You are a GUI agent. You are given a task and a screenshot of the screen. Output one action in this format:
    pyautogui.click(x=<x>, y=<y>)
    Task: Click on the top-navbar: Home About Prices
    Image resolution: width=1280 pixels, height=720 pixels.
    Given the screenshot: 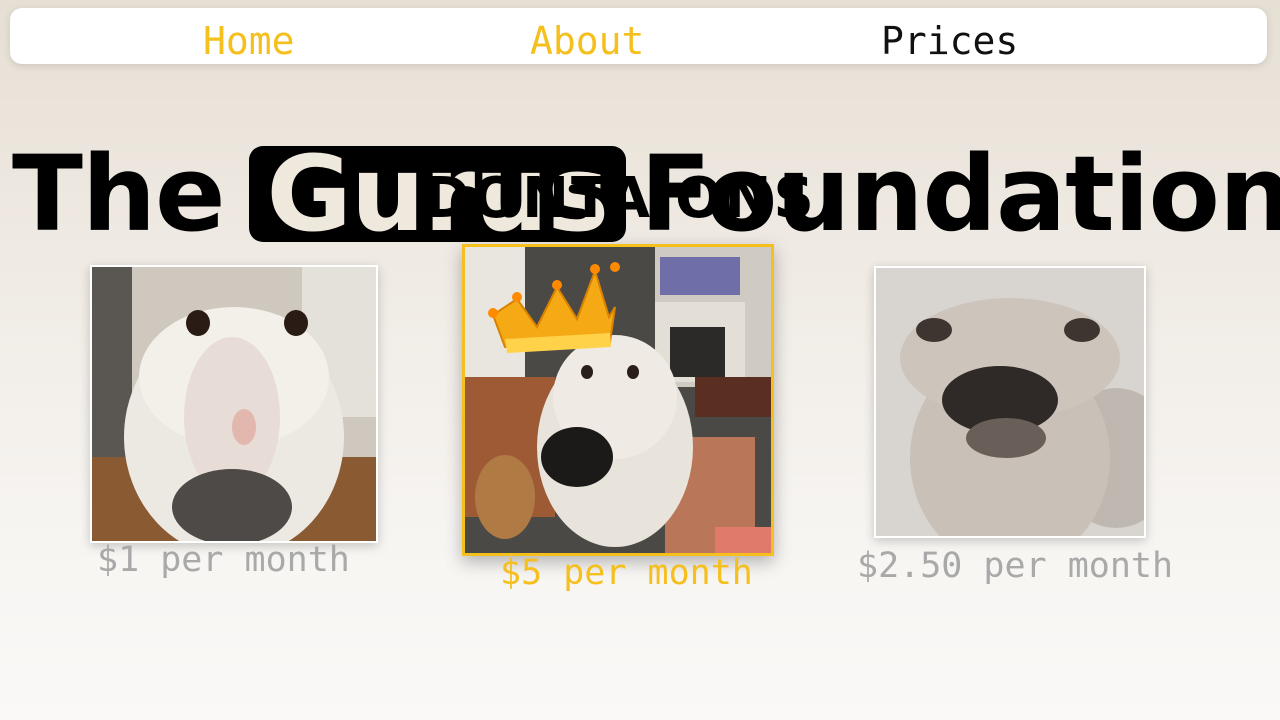 What is the action you would take?
    pyautogui.click(x=638, y=36)
    